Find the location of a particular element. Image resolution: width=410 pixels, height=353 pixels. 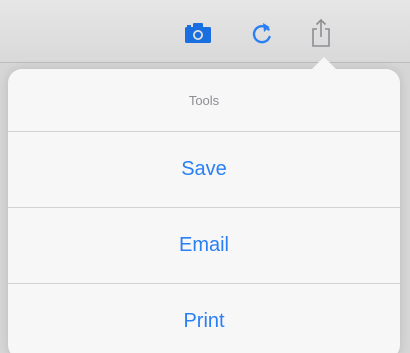

camera-icon is located at coordinates (198, 33).